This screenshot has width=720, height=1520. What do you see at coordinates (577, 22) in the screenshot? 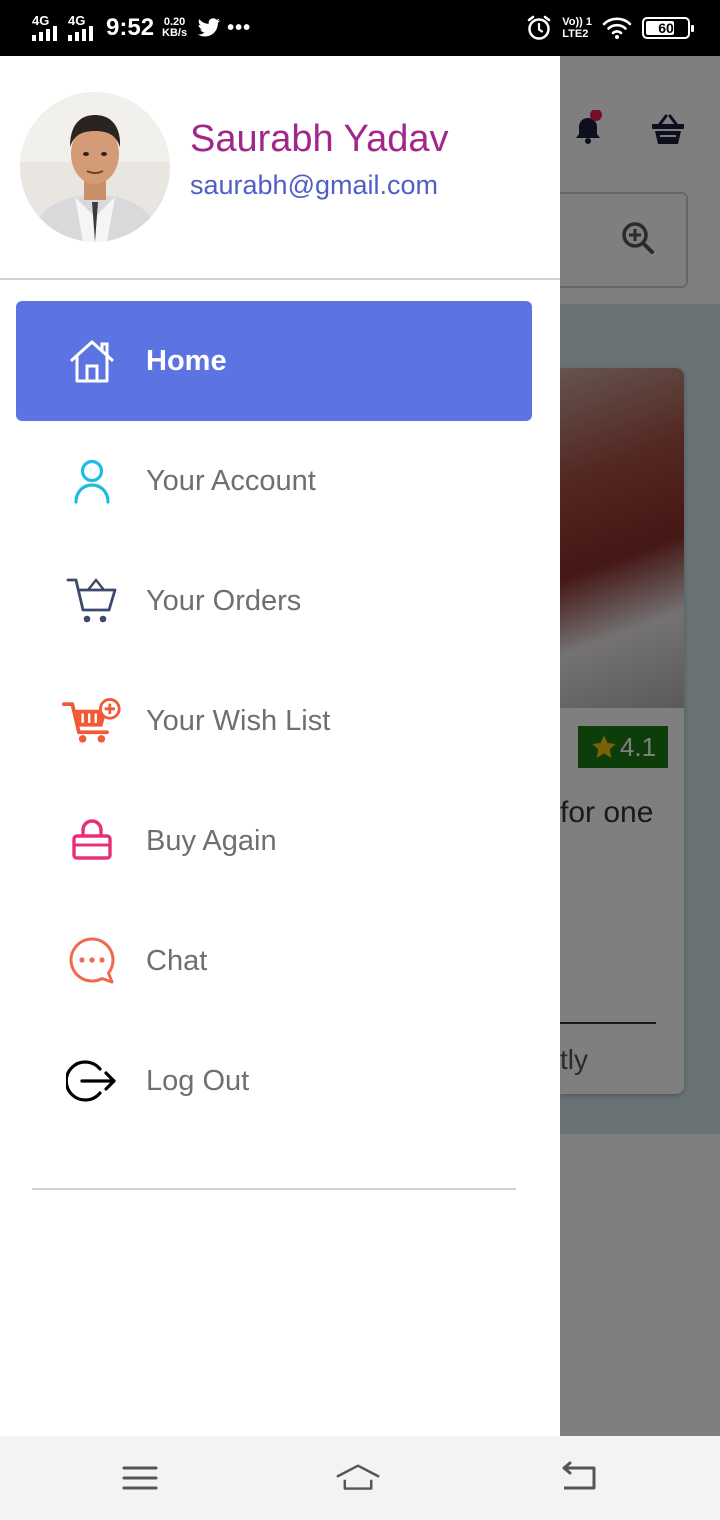
I see `volte-top: Vo)) 1` at bounding box center [577, 22].